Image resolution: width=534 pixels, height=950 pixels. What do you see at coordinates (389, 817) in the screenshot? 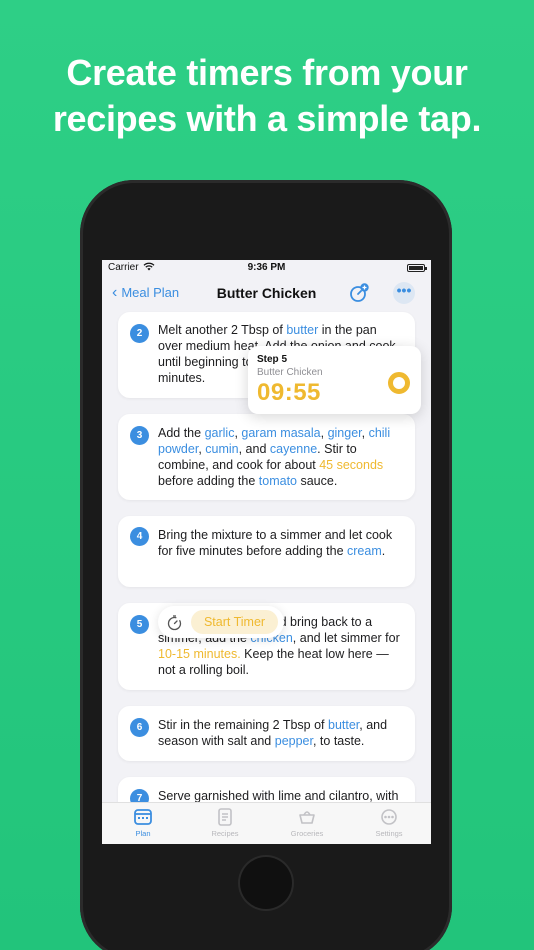
I see `gear-icon` at bounding box center [389, 817].